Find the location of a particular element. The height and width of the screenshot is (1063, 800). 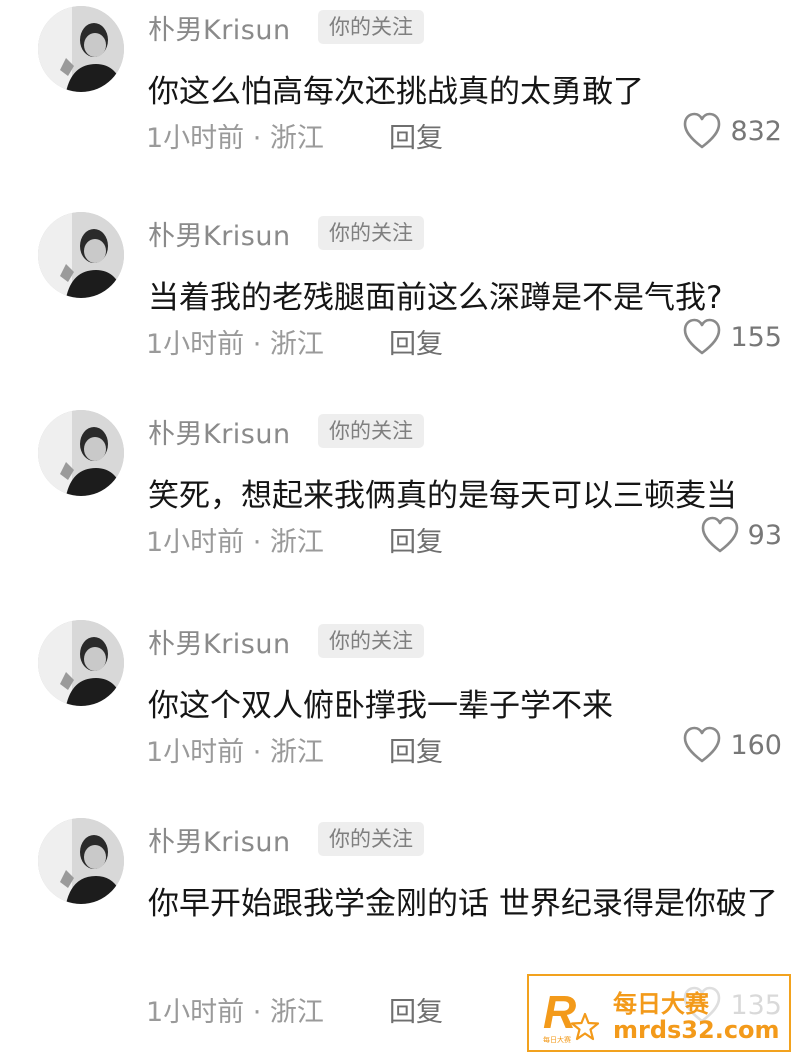

svg-text: R is located at coordinates (559, 1012).